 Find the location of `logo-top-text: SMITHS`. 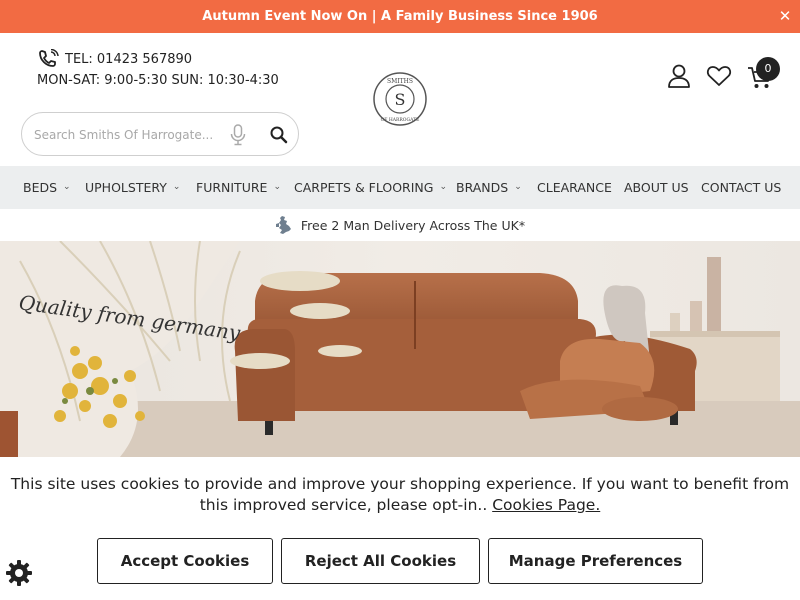

logo-top-text: SMITHS is located at coordinates (400, 81).